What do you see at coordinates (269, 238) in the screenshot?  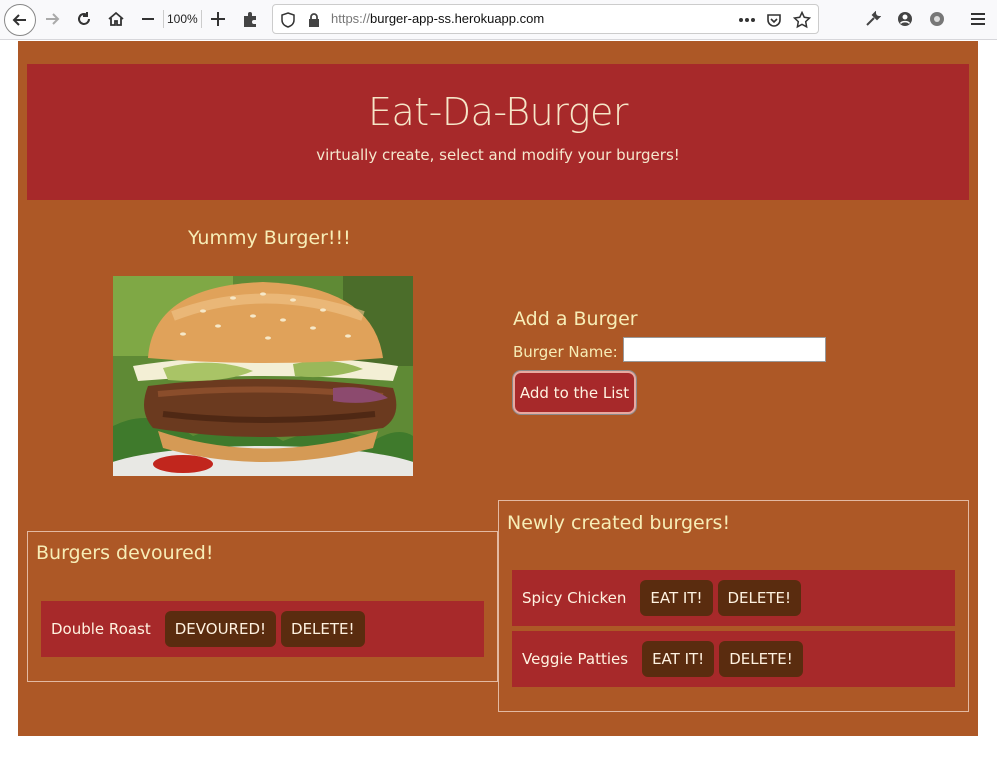 I see `showcase-caption: Yummy Burger!!!` at bounding box center [269, 238].